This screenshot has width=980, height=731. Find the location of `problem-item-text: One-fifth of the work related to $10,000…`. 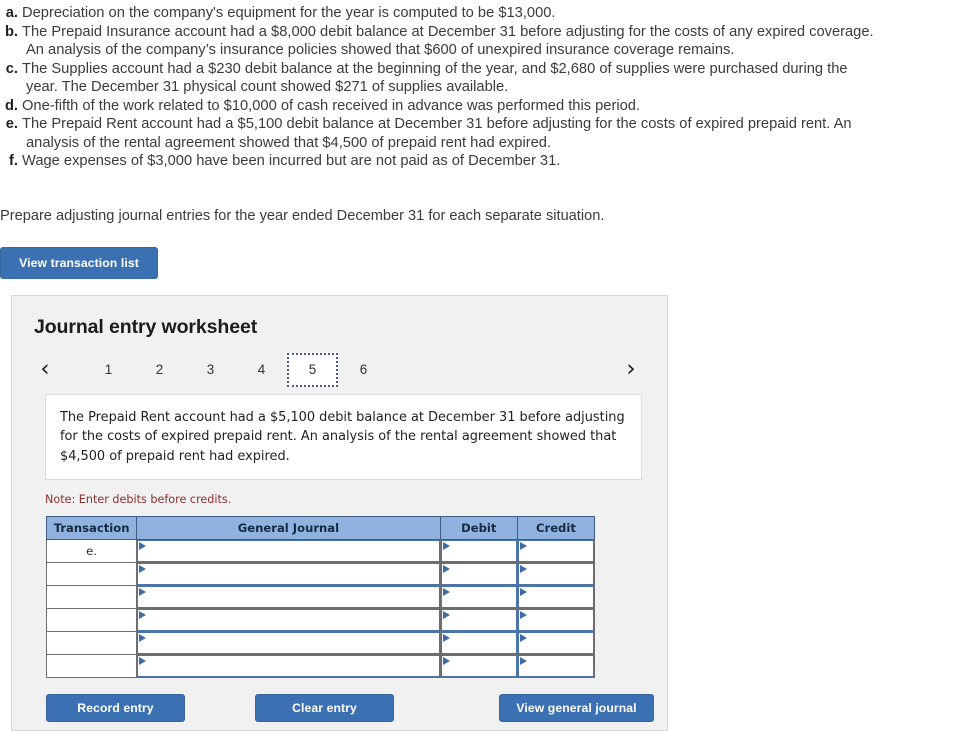

problem-item-text: One-fifth of the work related to $10,000… is located at coordinates (331, 105).